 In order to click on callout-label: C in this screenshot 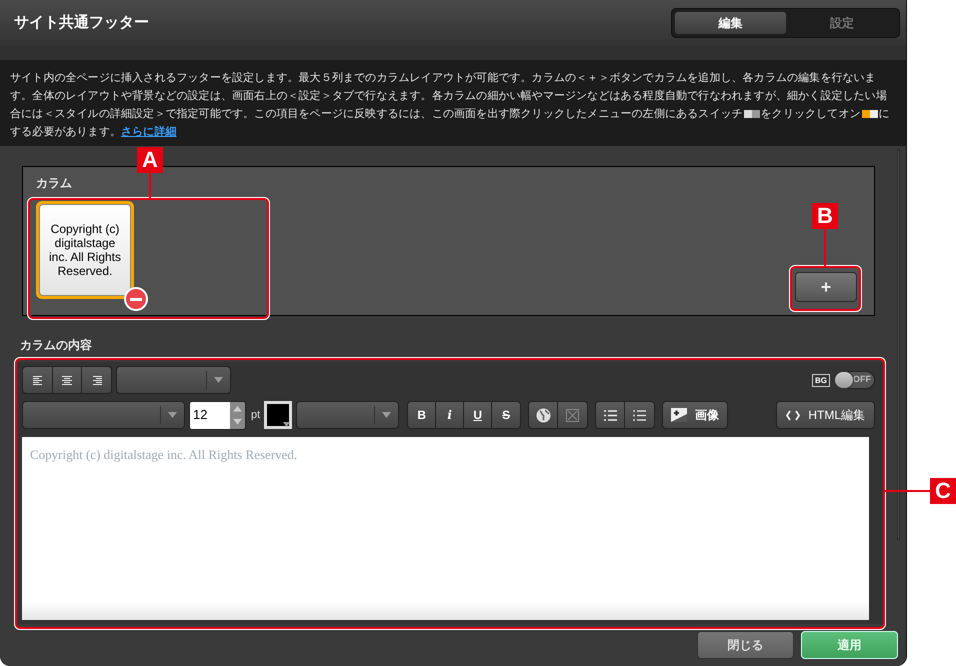, I will do `click(943, 491)`.